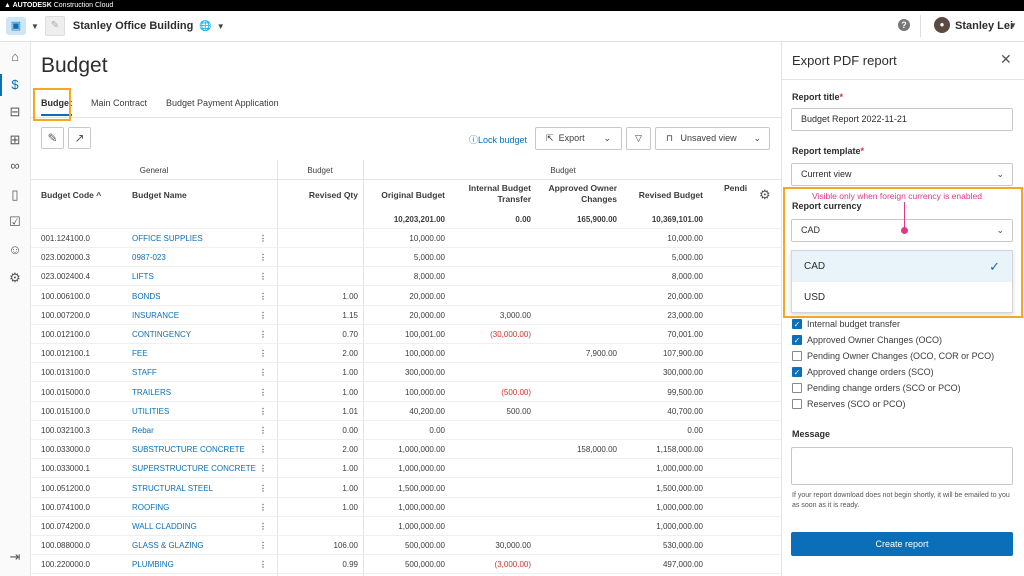 The width and height of the screenshot is (1024, 576). Describe the element at coordinates (15, 85) in the screenshot. I see `budget-icon: $` at that location.